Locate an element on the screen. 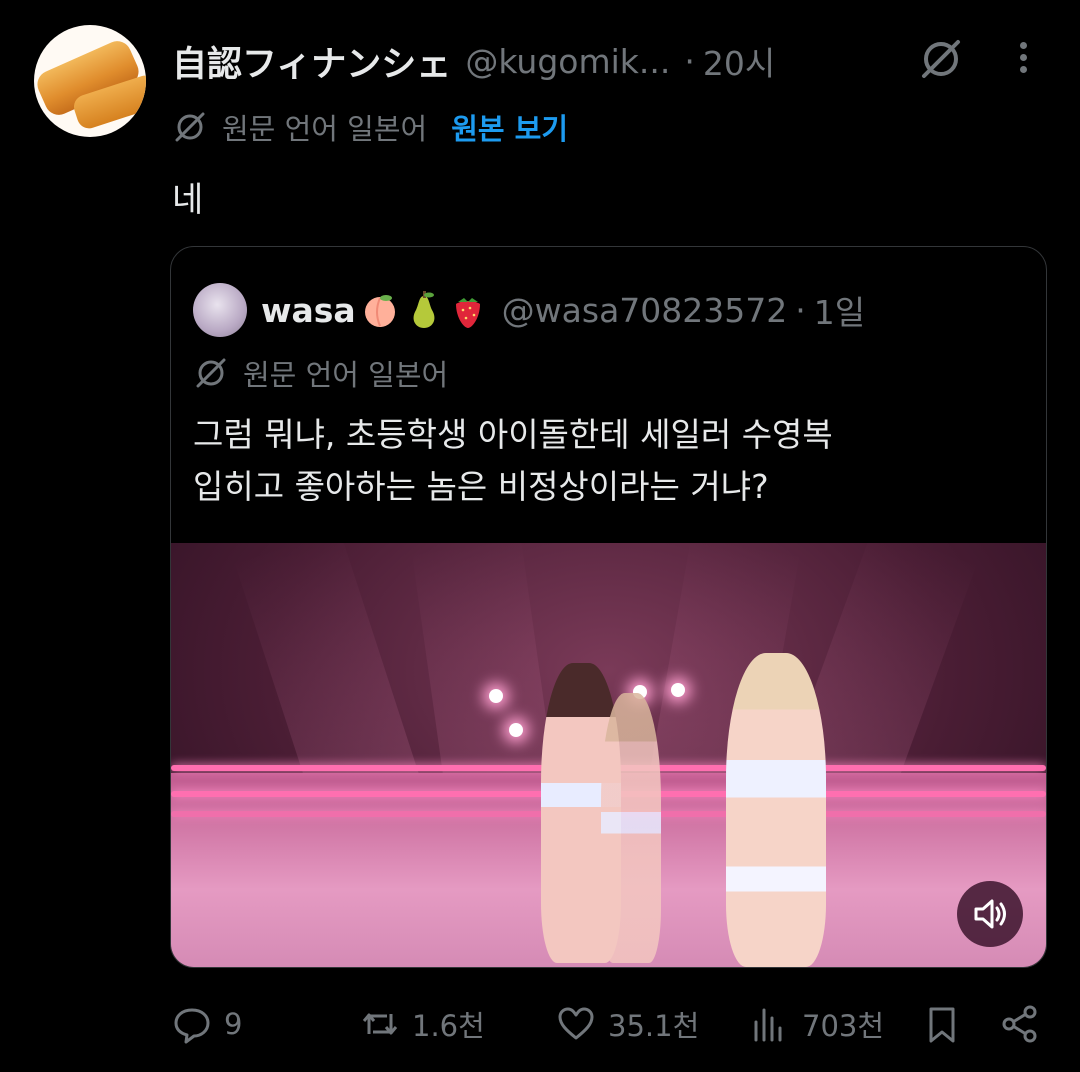  mute-toggle-button is located at coordinates (990, 914).